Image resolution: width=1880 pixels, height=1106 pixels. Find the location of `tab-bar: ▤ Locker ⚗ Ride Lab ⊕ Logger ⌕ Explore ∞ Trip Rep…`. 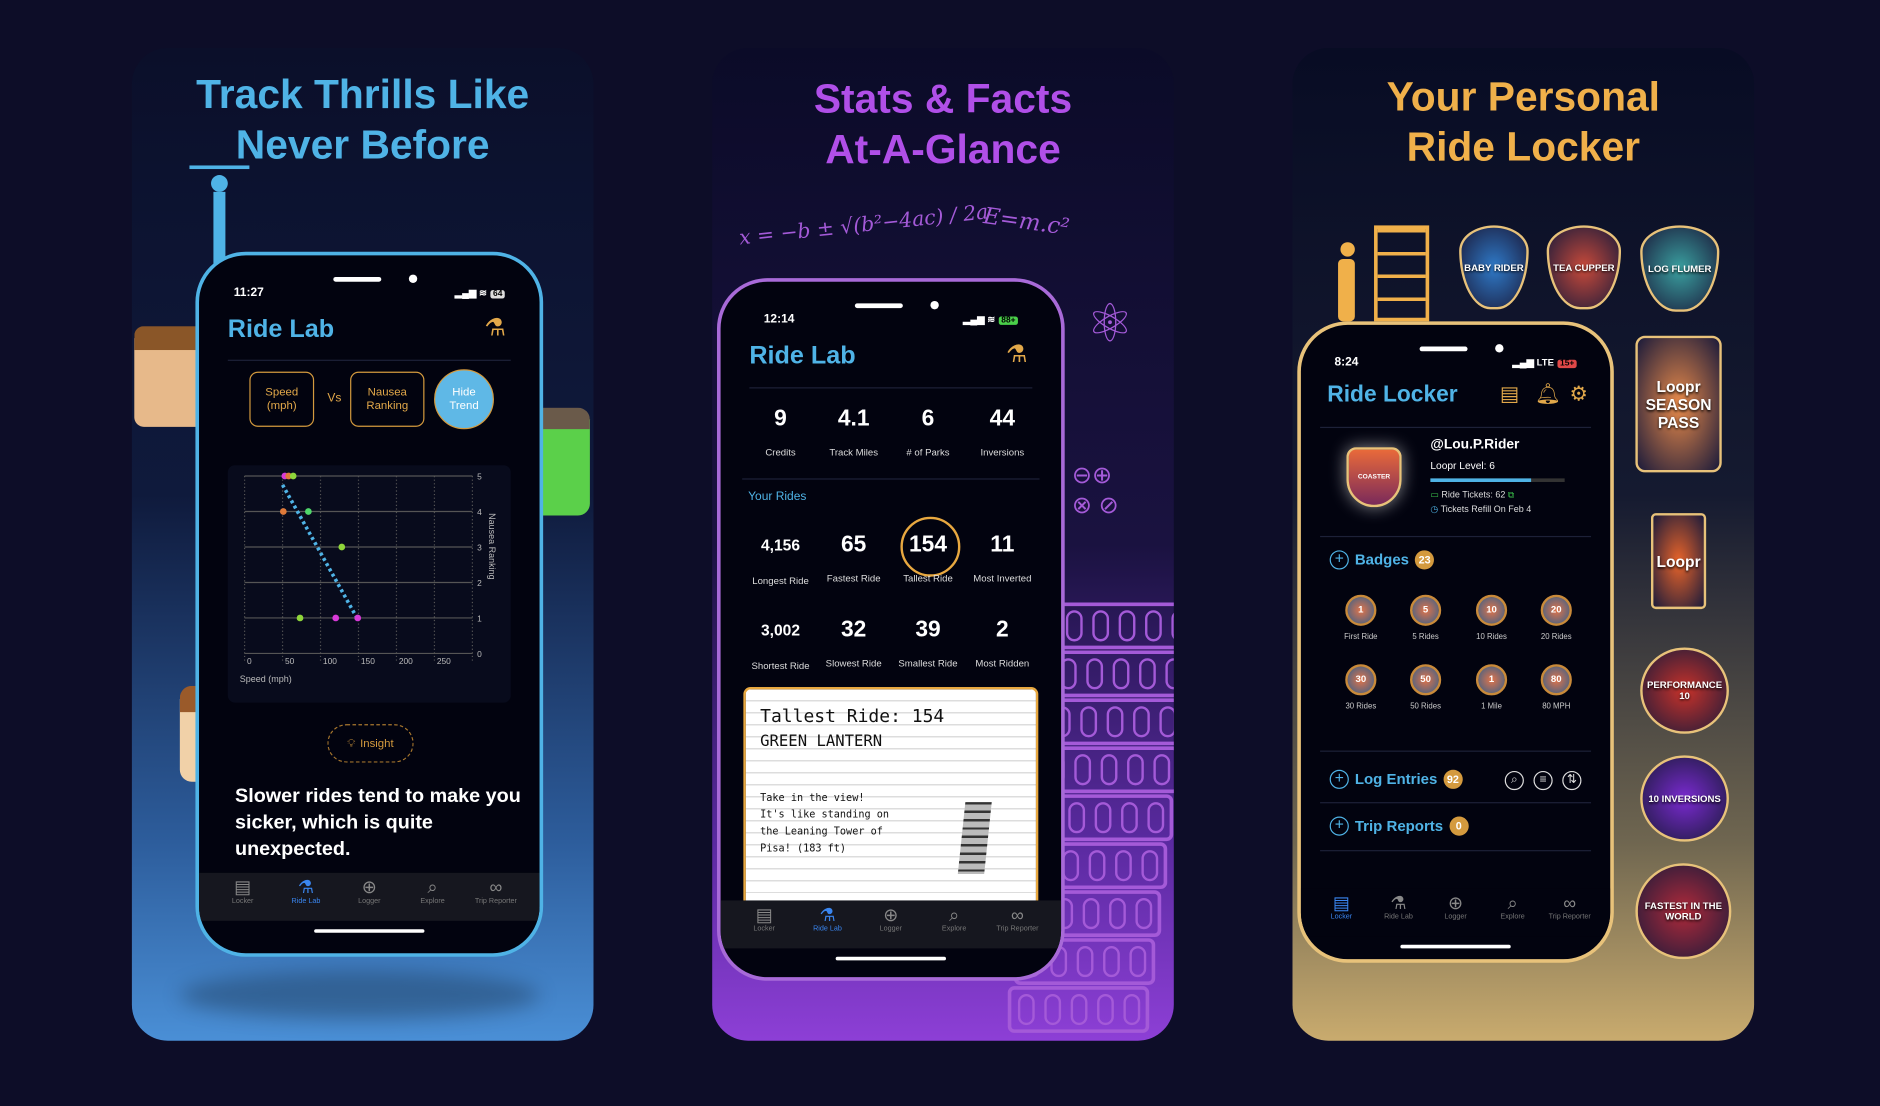

tab-bar: ▤ Locker ⚗ Ride Lab ⊕ Logger ⌕ Explore ∞ Trip Rep… is located at coordinates (369, 896).